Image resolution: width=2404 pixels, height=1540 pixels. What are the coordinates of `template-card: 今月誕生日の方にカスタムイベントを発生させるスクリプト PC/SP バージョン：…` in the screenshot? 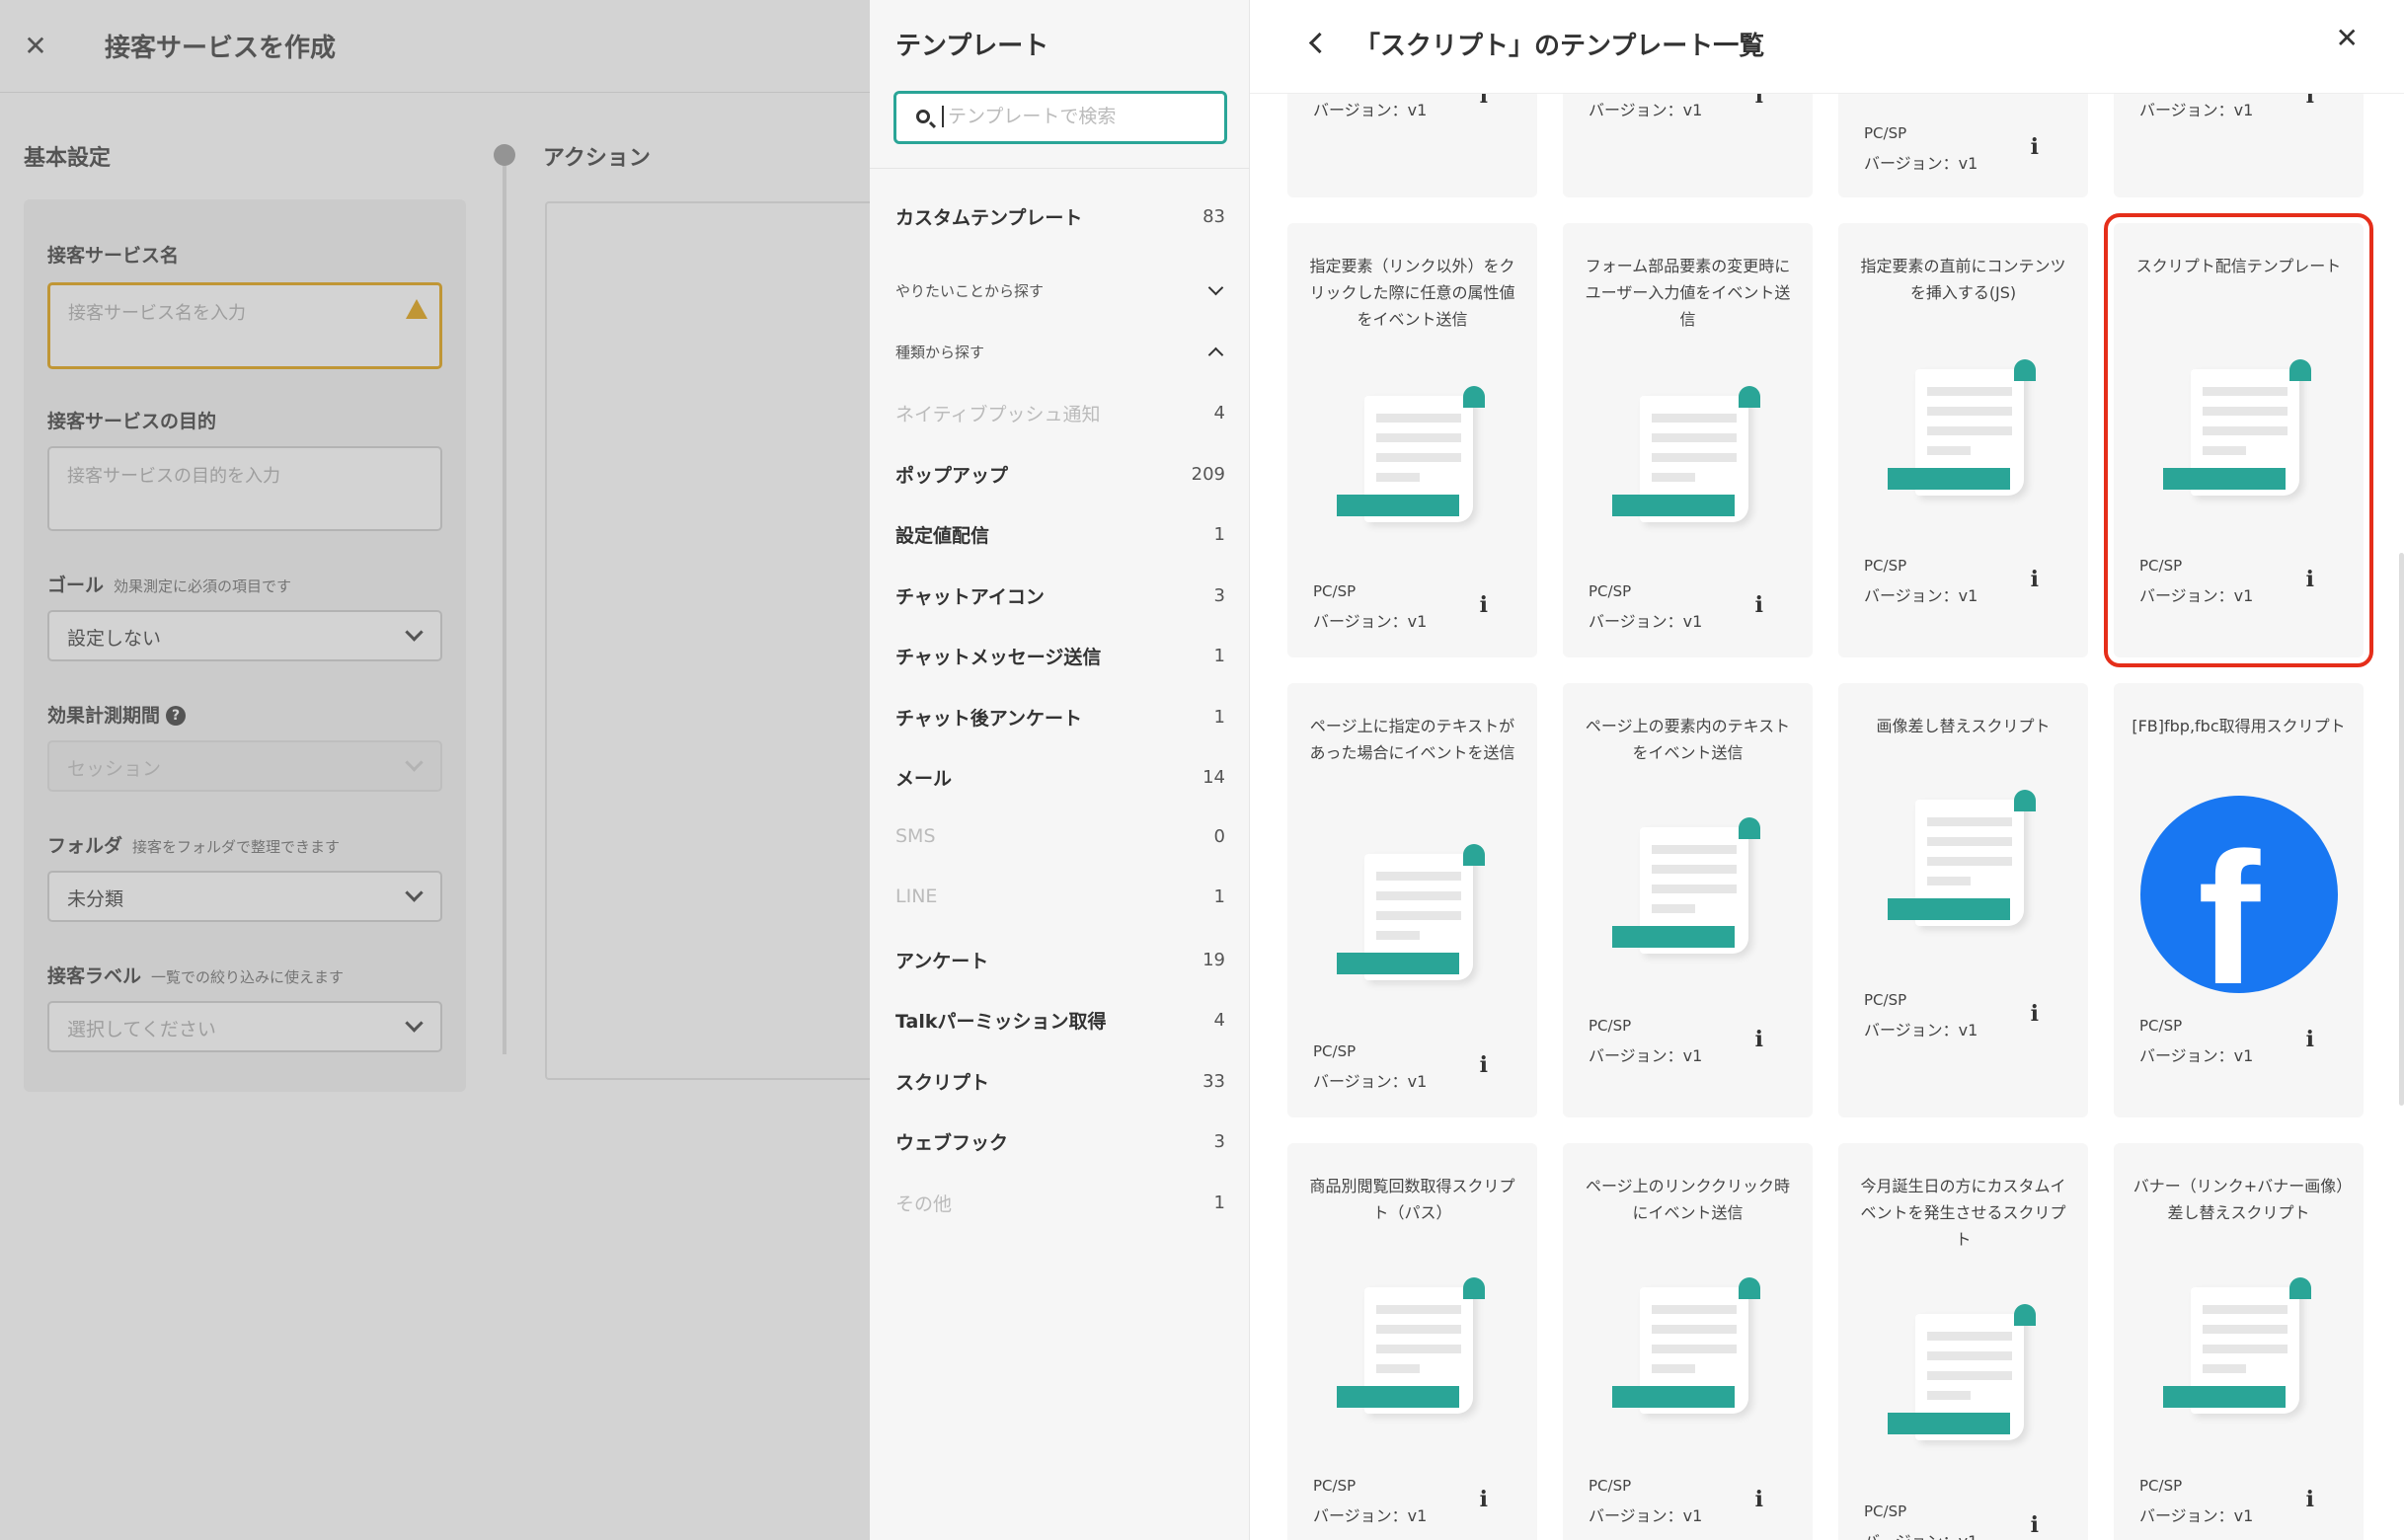 It's located at (1963, 1341).